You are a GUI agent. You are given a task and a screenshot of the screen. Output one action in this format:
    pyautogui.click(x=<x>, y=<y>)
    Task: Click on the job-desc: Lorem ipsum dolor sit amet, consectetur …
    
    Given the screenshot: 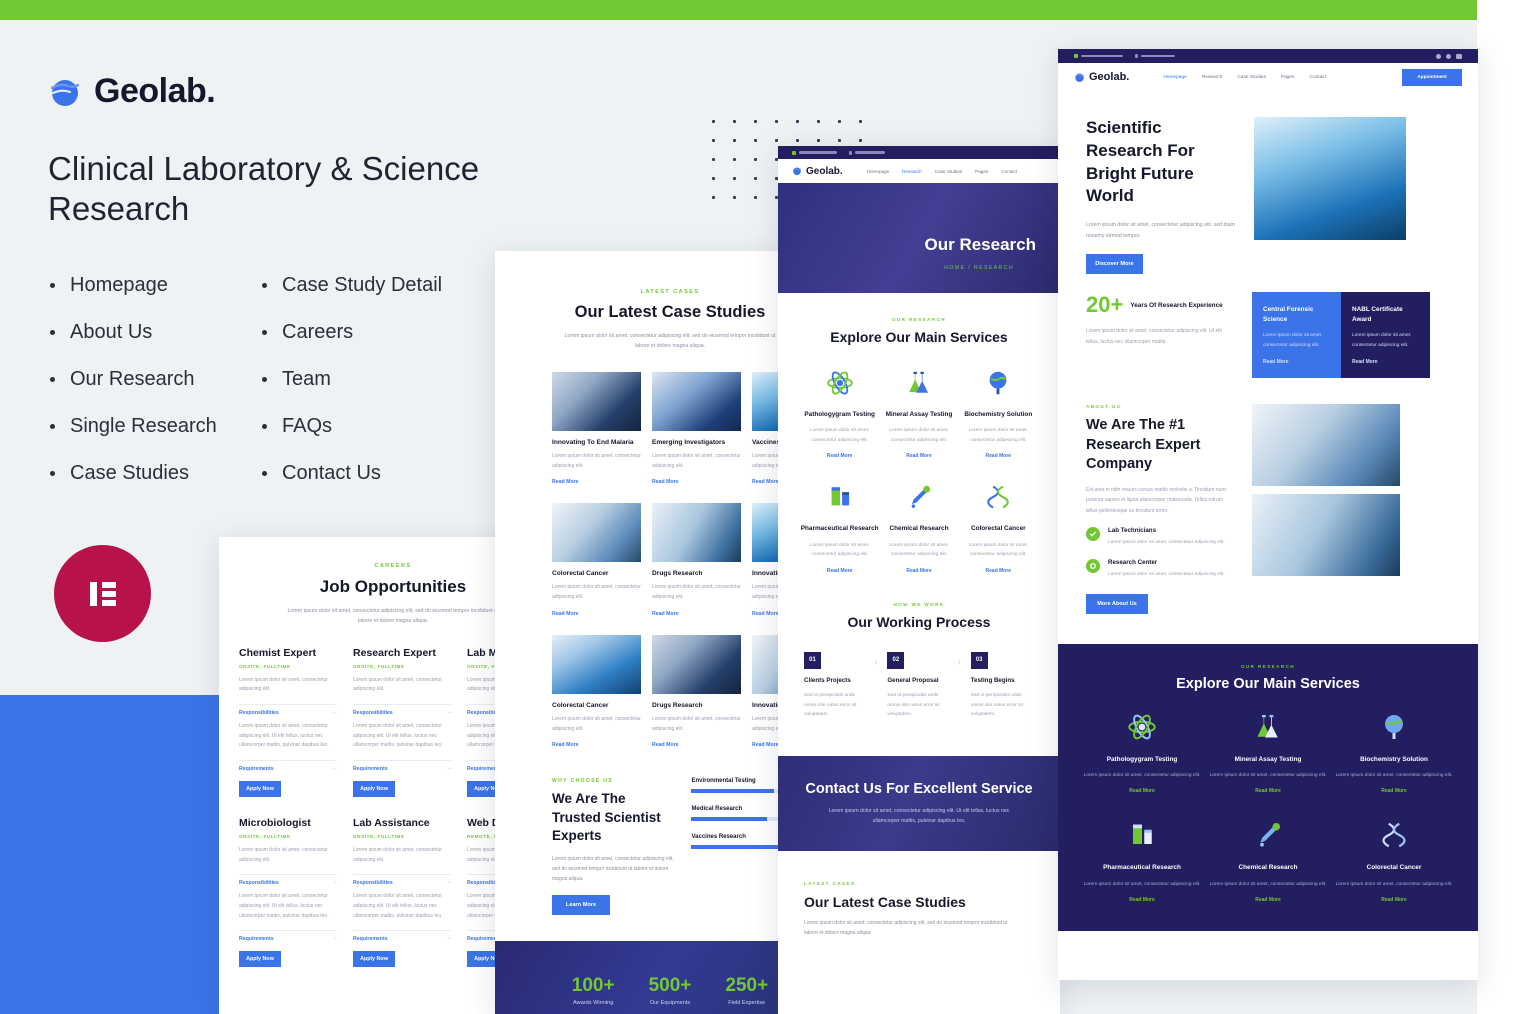 What is the action you would take?
    pyautogui.click(x=397, y=684)
    